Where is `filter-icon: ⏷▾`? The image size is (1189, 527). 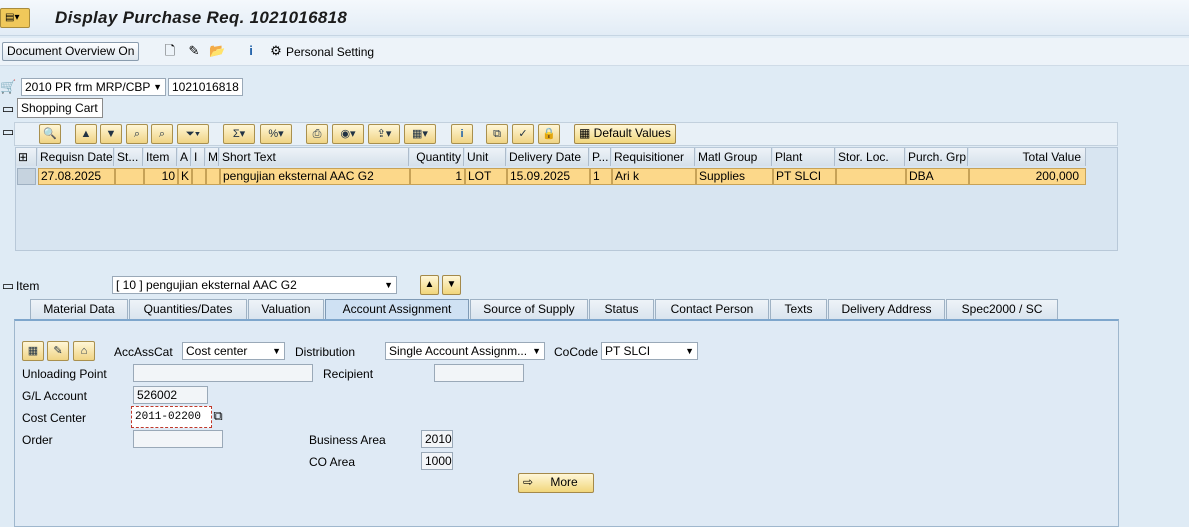
filter-icon: ⏷▾ is located at coordinates (193, 134).